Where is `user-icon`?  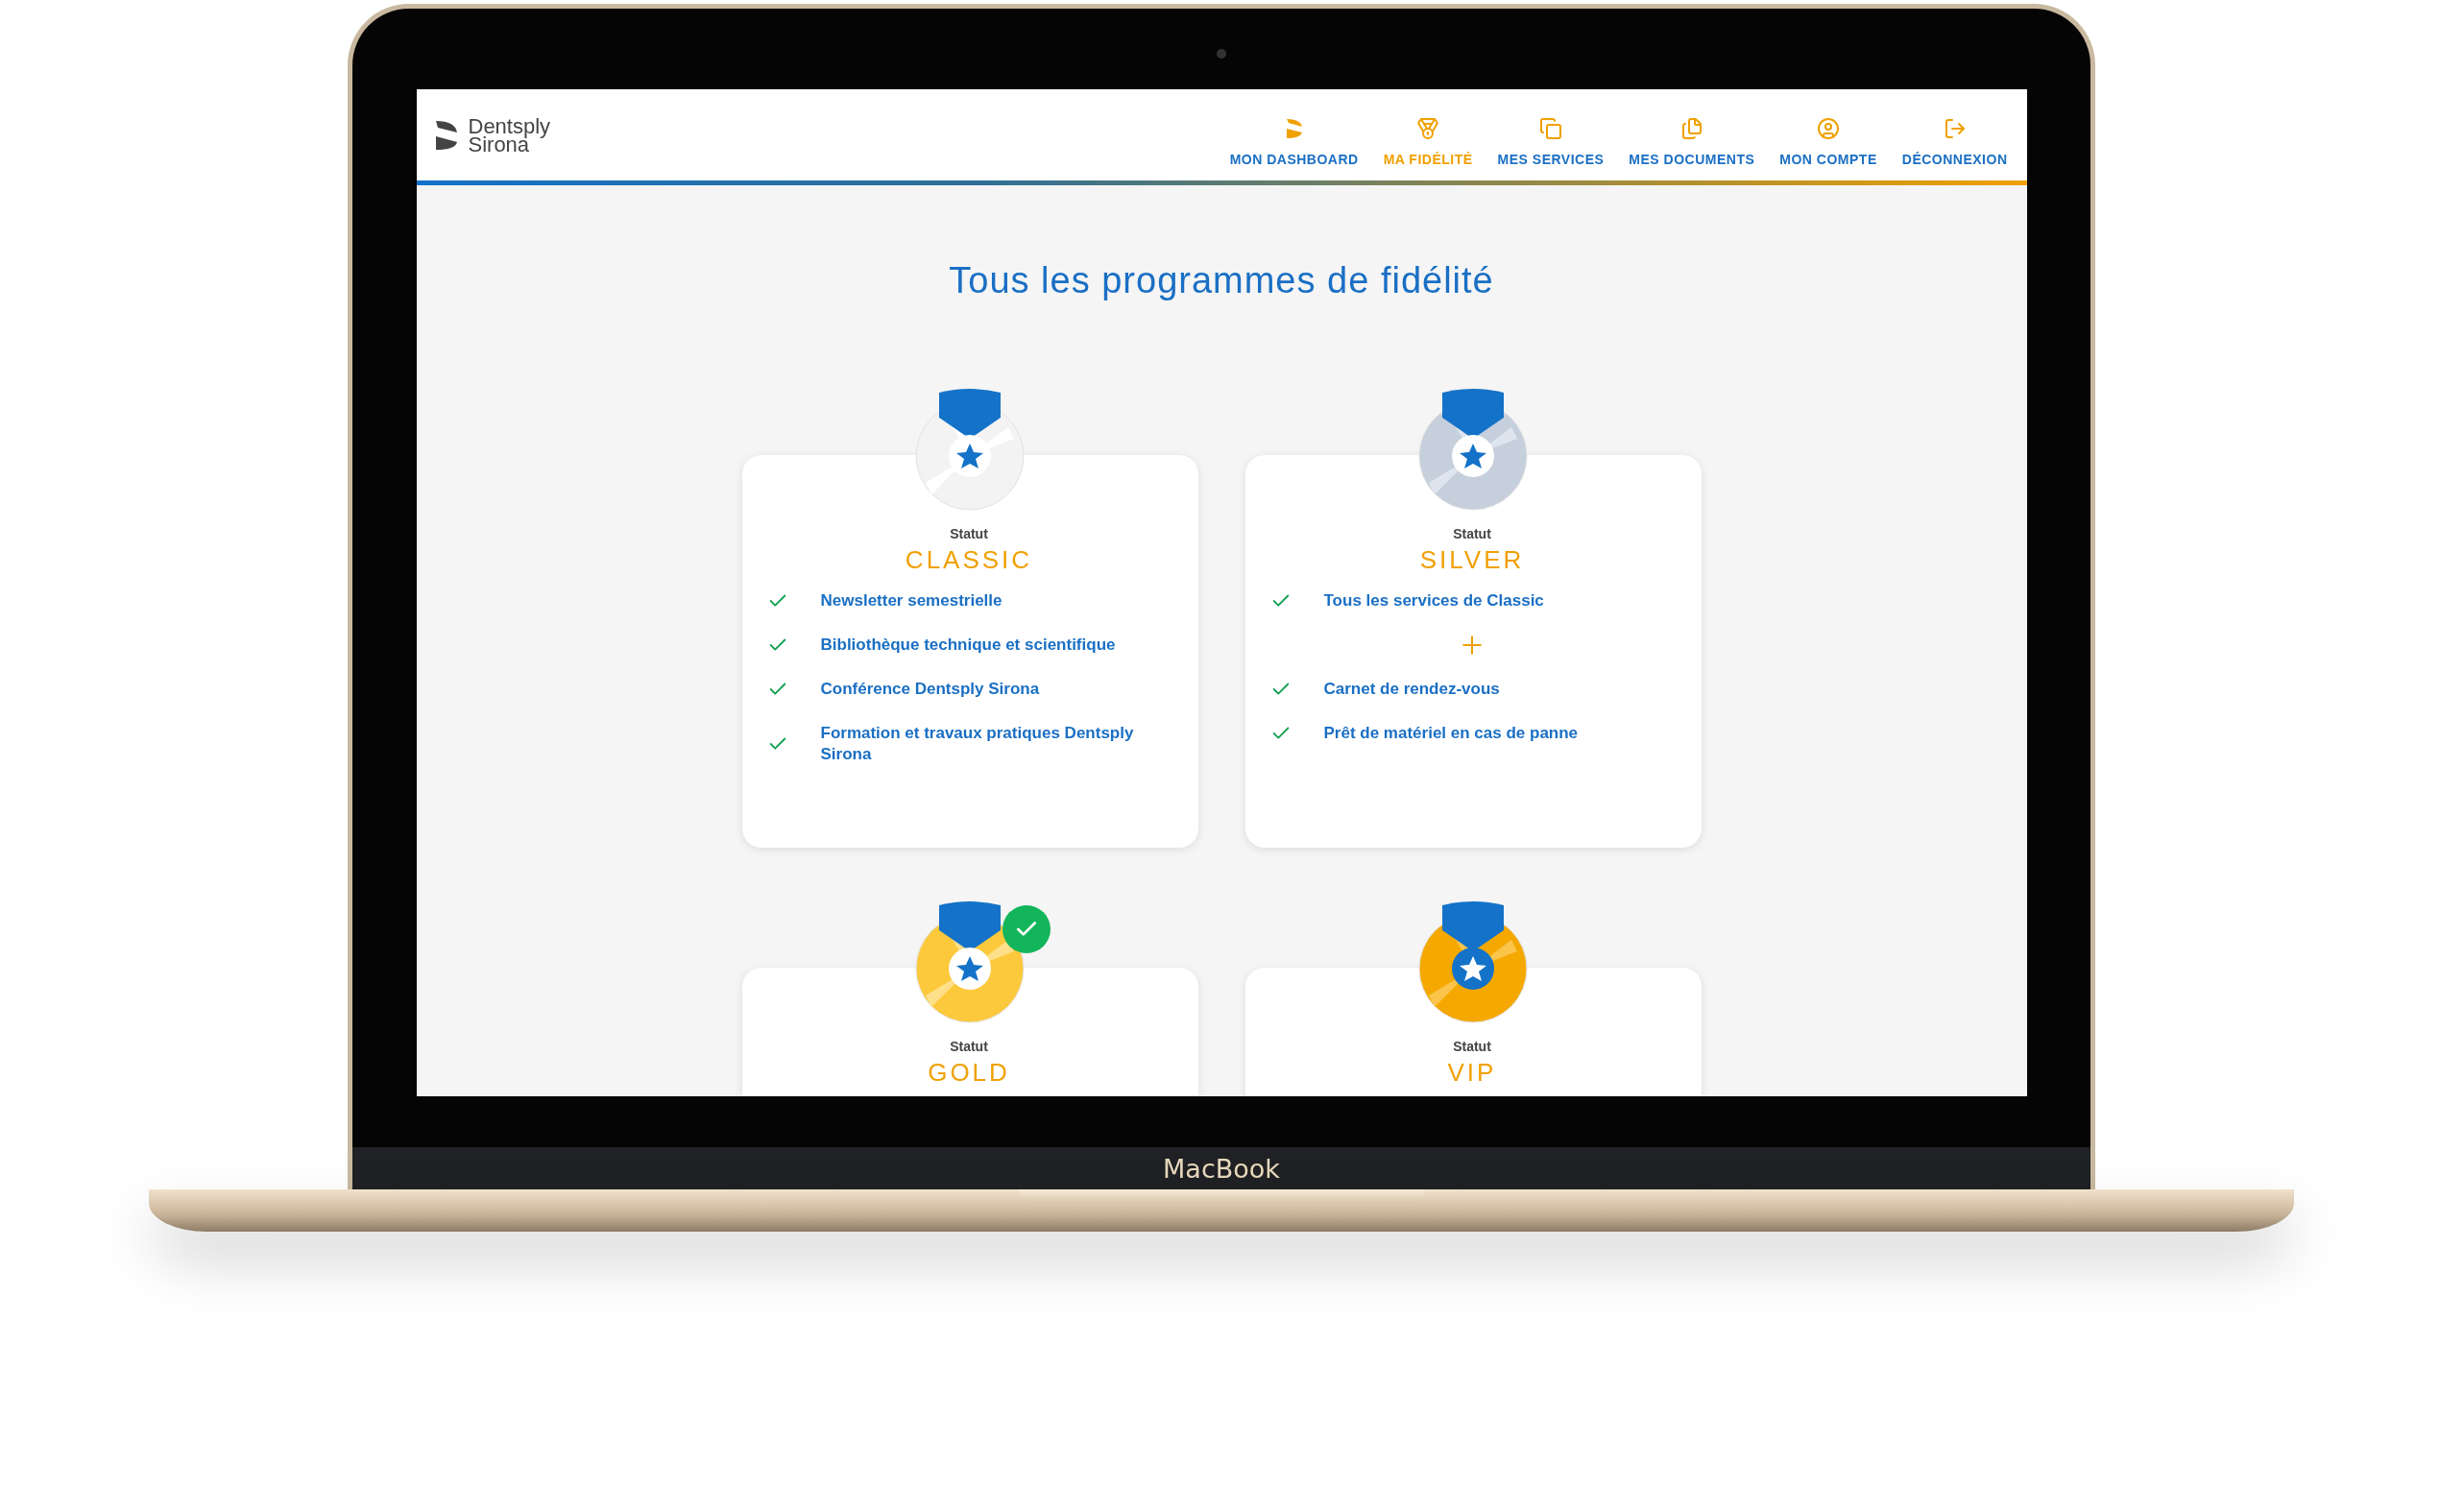
user-icon is located at coordinates (1829, 128).